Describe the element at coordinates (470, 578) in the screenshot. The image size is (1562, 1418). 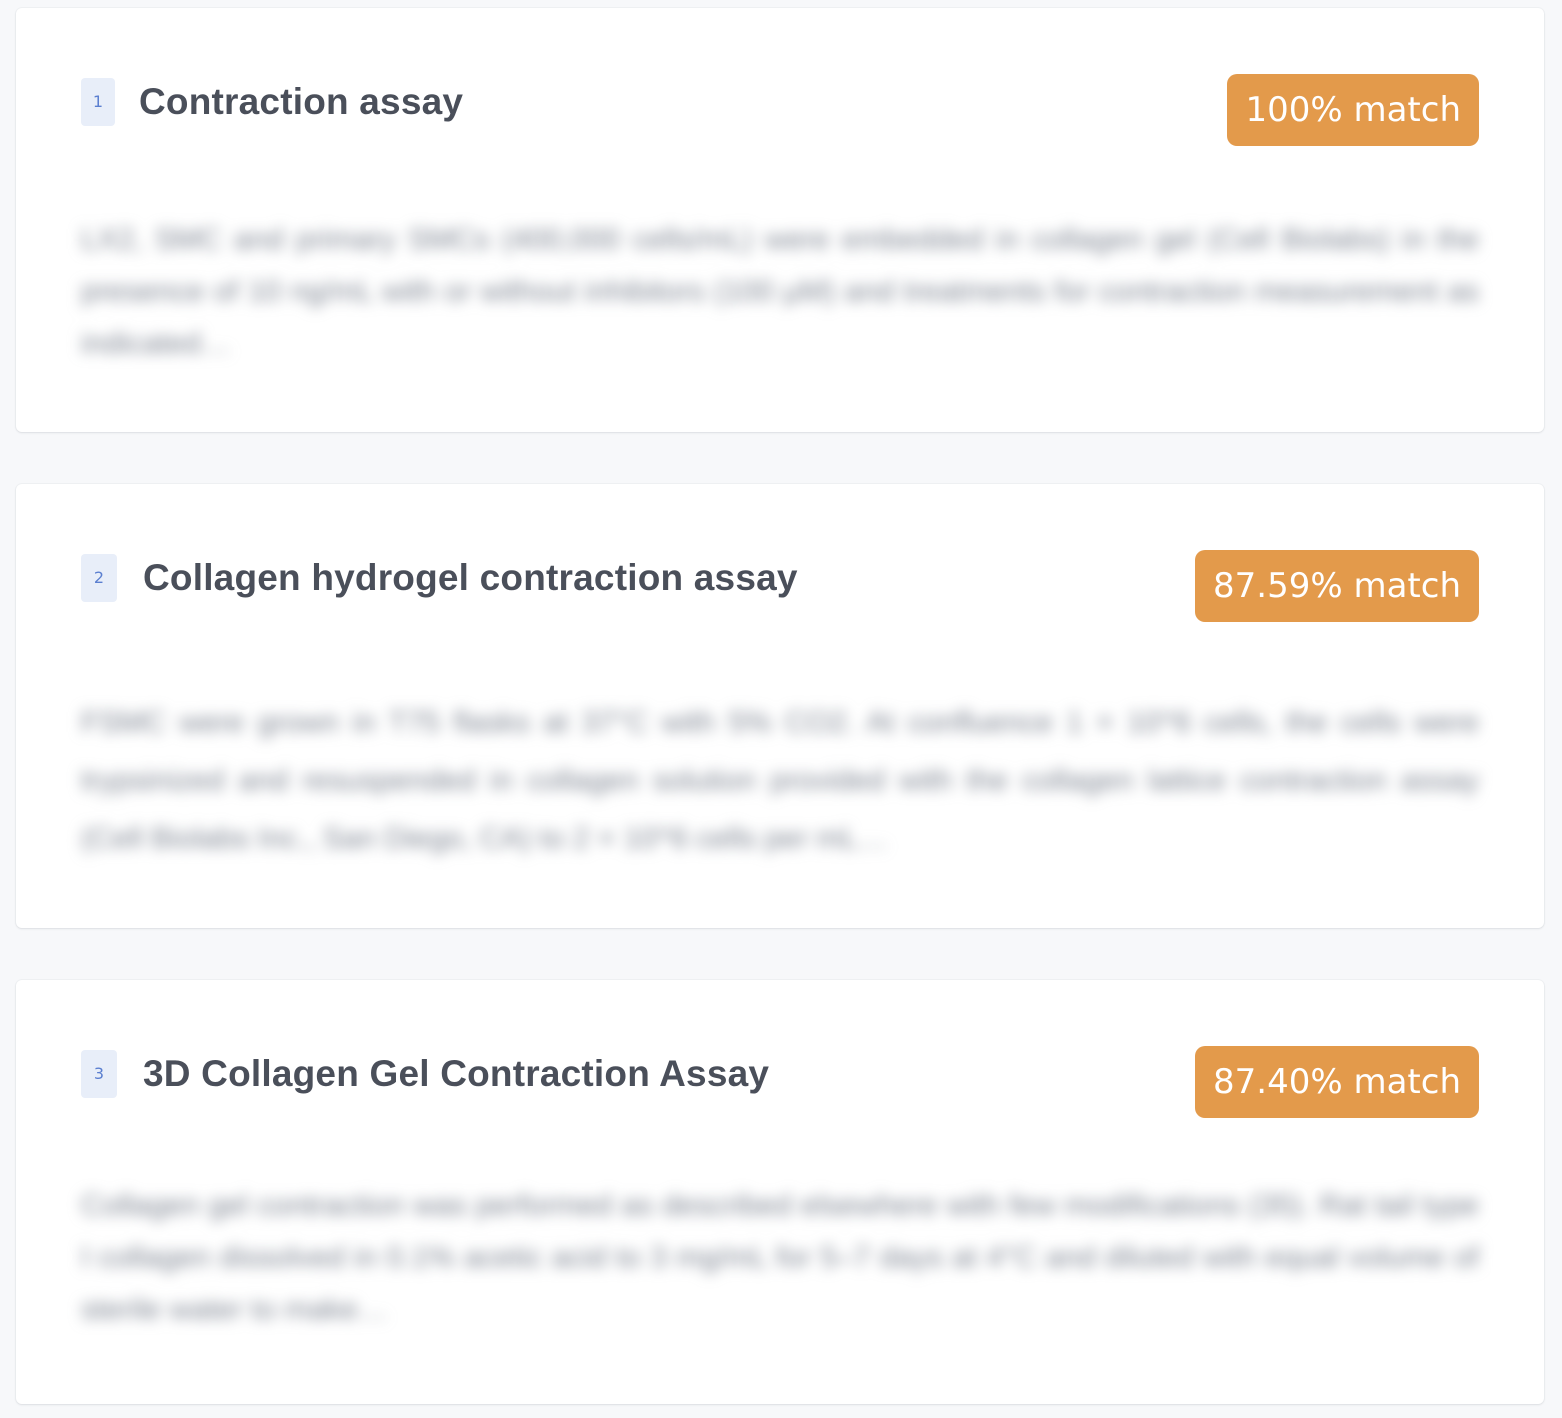
I see `result-title: Collagen hydrogel contraction assay` at that location.